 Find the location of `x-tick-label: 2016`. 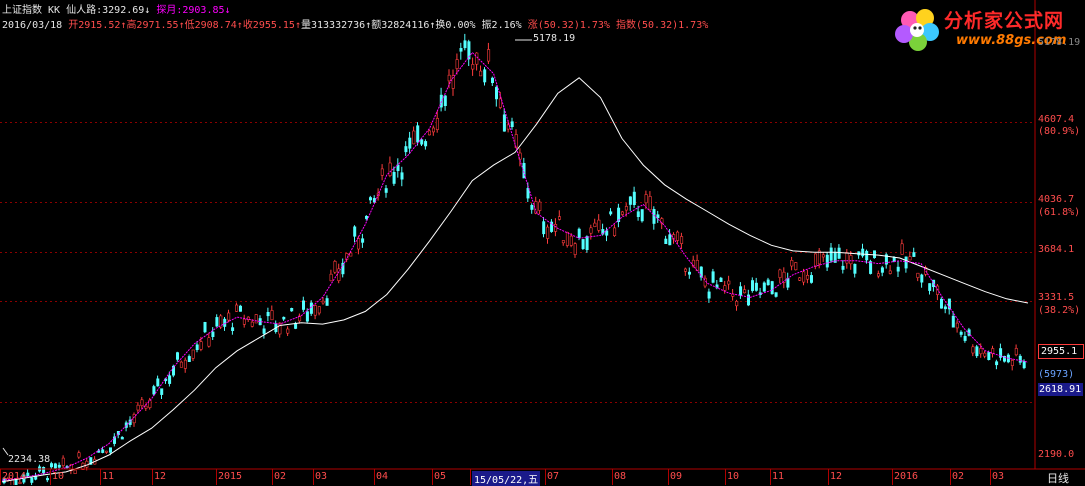

x-tick-label: 2016 is located at coordinates (906, 476).